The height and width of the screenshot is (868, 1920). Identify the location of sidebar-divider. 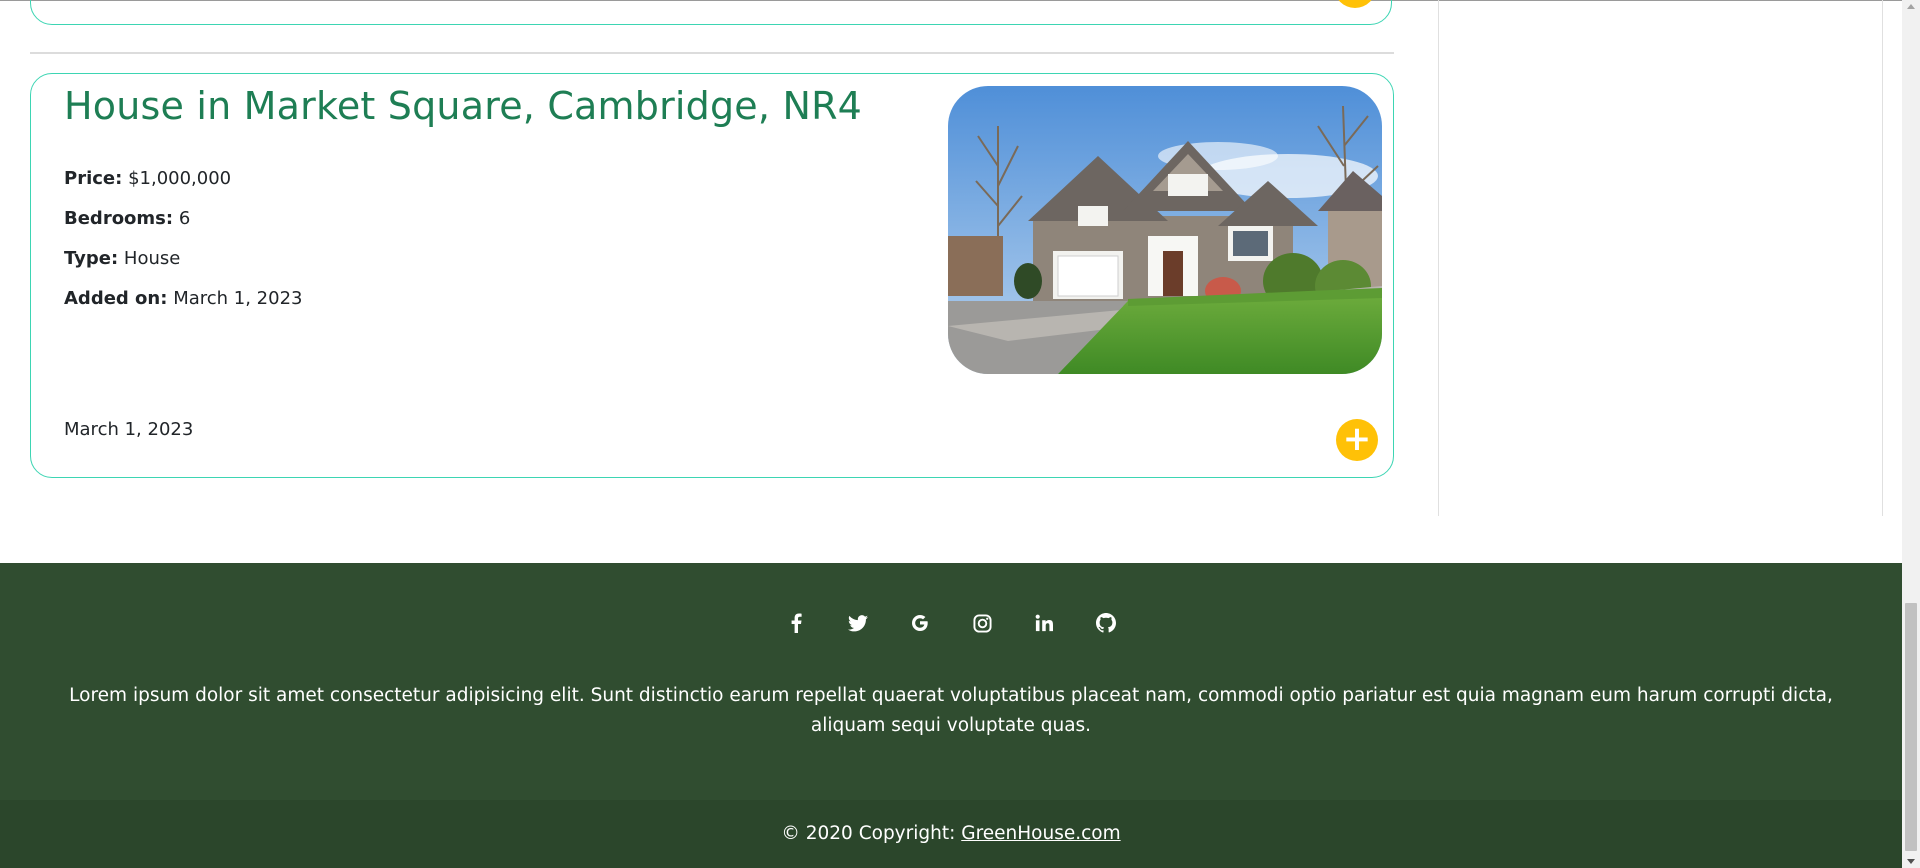
(1438, 258).